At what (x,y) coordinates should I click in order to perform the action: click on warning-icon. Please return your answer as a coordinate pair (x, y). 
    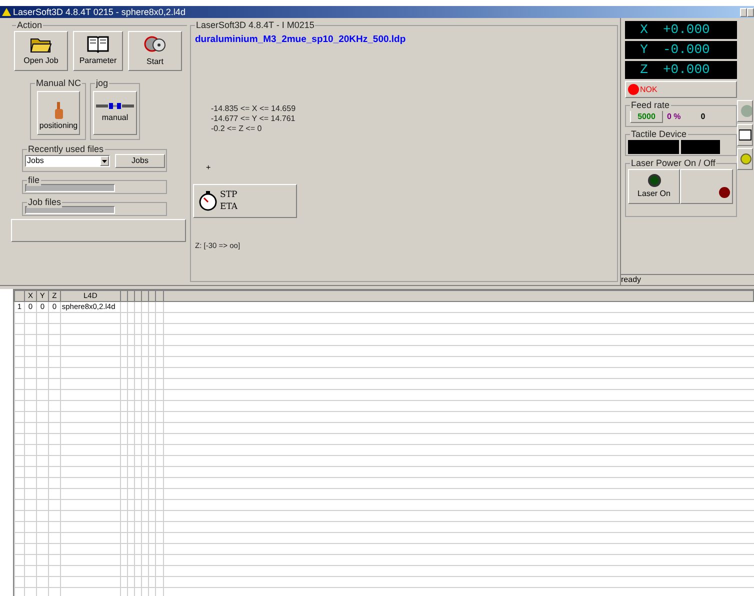
    Looking at the image, I should click on (6, 12).